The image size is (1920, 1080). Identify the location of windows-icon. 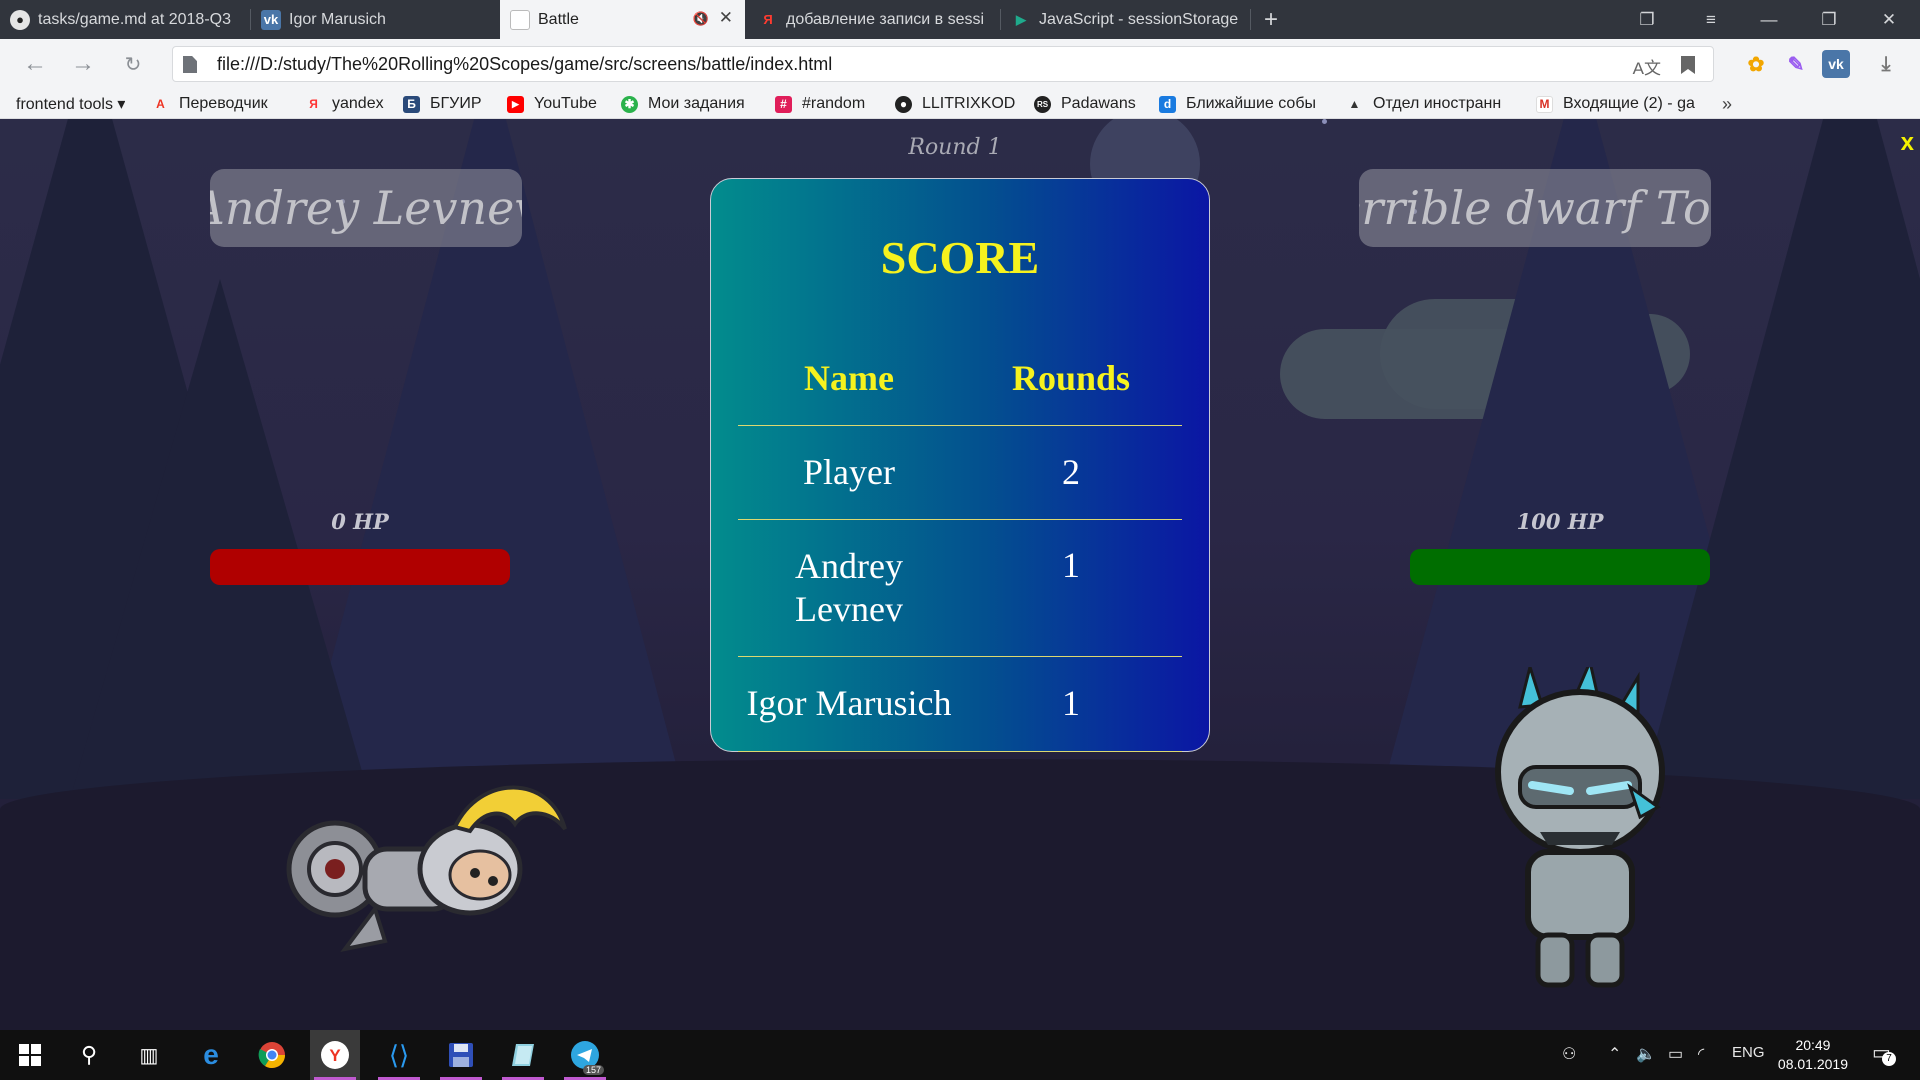
(30, 1055).